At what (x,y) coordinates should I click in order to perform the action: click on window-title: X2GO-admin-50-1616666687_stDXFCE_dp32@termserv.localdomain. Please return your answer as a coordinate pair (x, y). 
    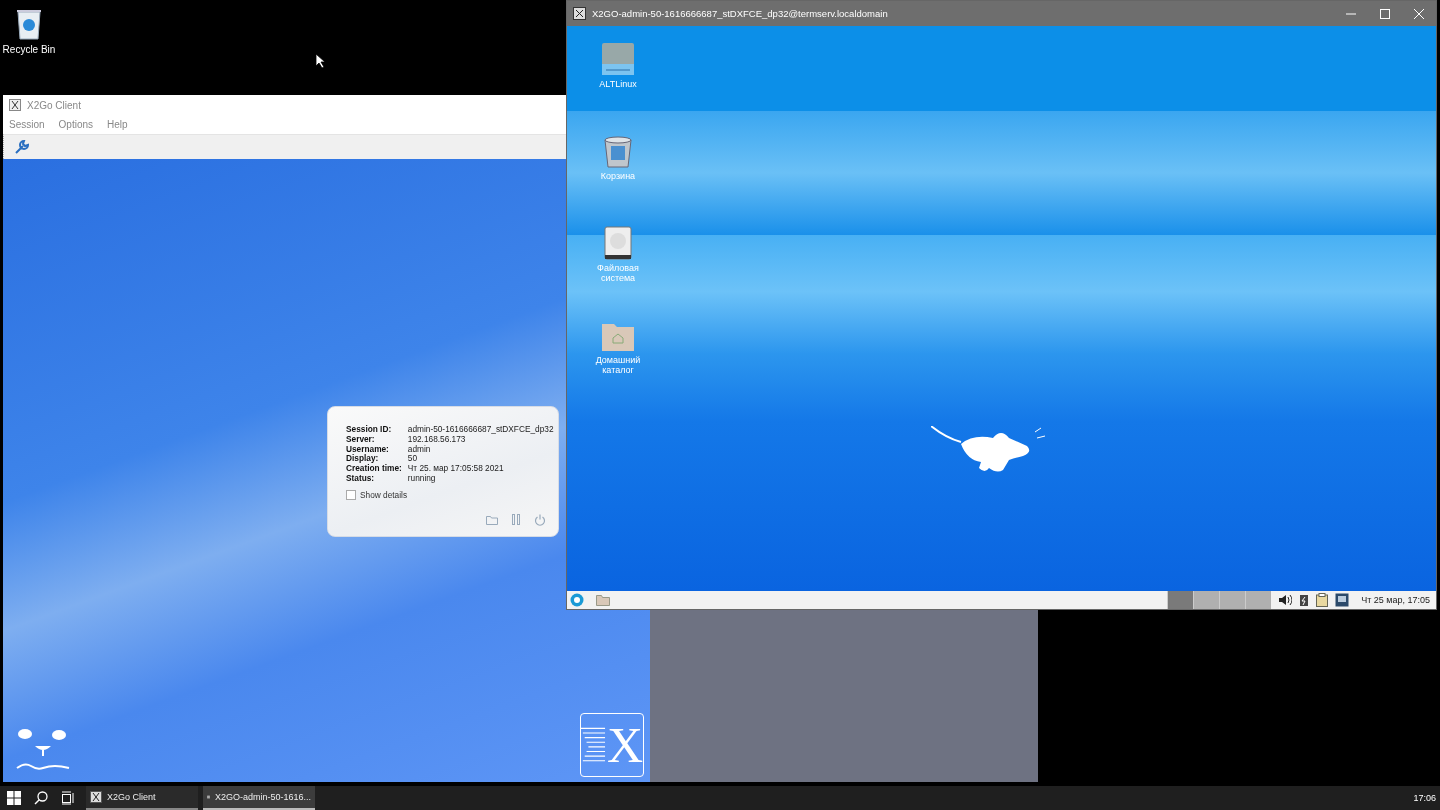
    Looking at the image, I should click on (740, 13).